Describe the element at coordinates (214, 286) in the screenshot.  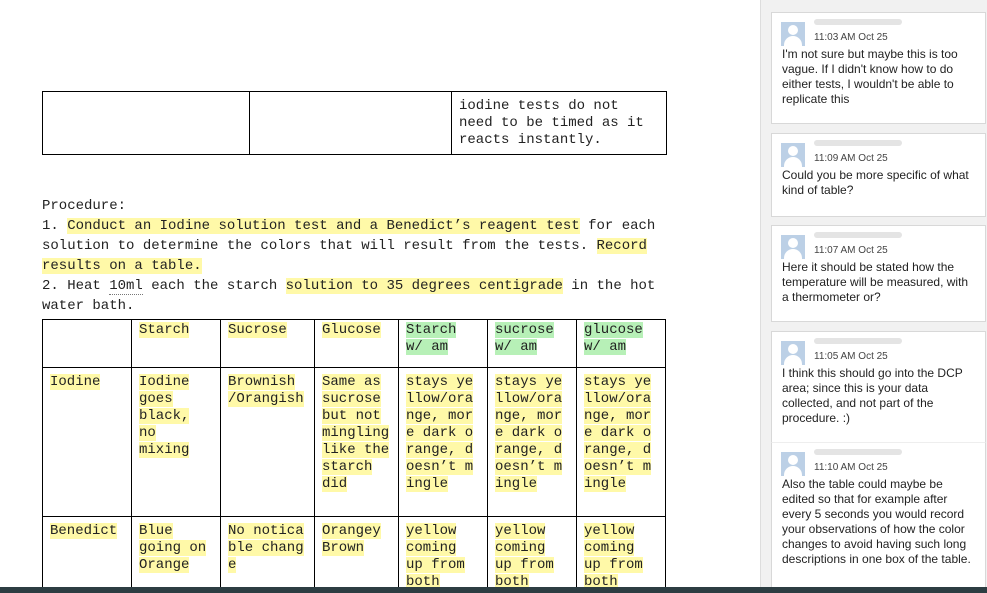
I see `step-text: each the starch` at that location.